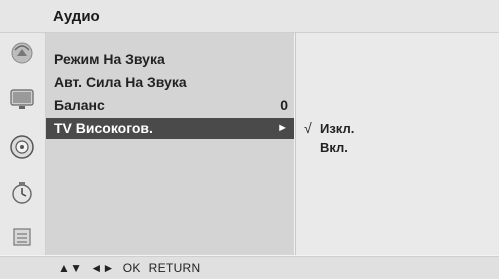 This screenshot has width=499, height=279. Describe the element at coordinates (337, 128) in the screenshot. I see `option-label: Изкл.` at that location.